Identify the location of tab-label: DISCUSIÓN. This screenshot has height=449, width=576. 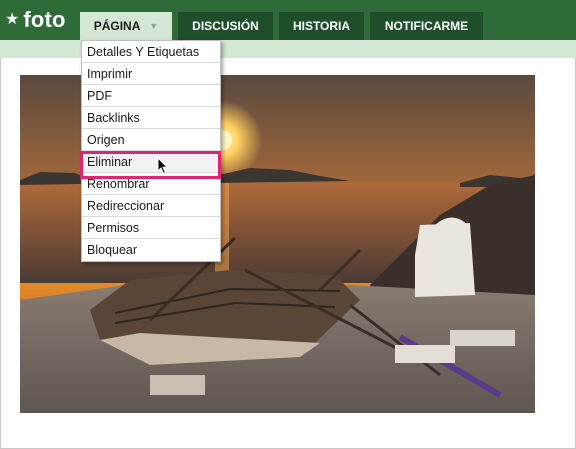
(225, 26).